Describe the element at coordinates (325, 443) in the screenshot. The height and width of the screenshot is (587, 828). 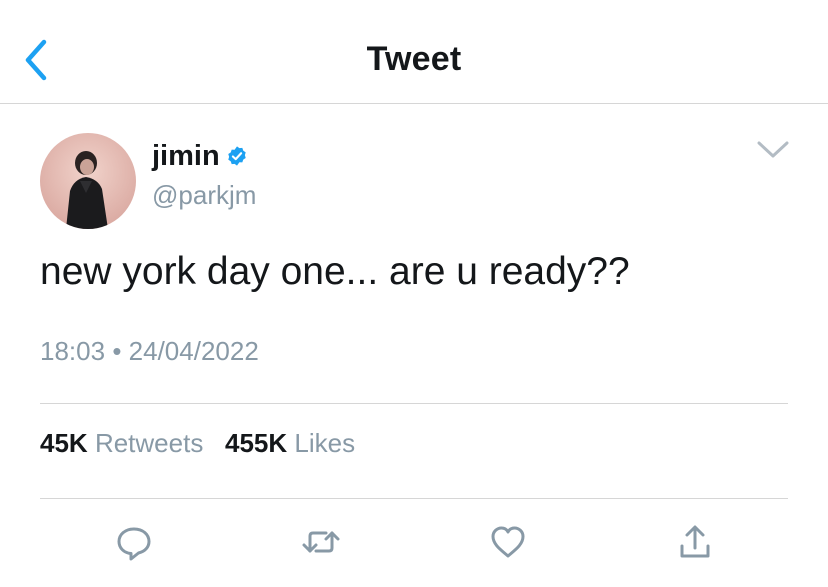
I see `likes-label: Likes` at that location.